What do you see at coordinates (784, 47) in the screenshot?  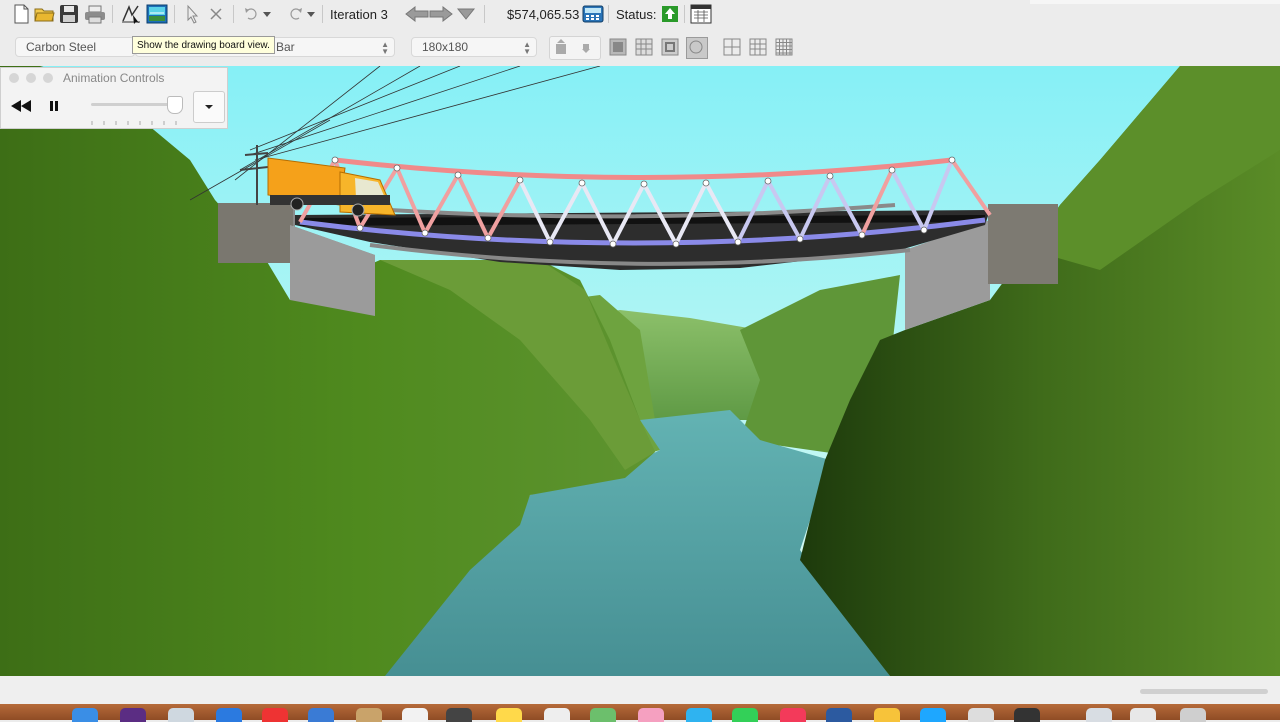 I see `grid-finest-icon` at bounding box center [784, 47].